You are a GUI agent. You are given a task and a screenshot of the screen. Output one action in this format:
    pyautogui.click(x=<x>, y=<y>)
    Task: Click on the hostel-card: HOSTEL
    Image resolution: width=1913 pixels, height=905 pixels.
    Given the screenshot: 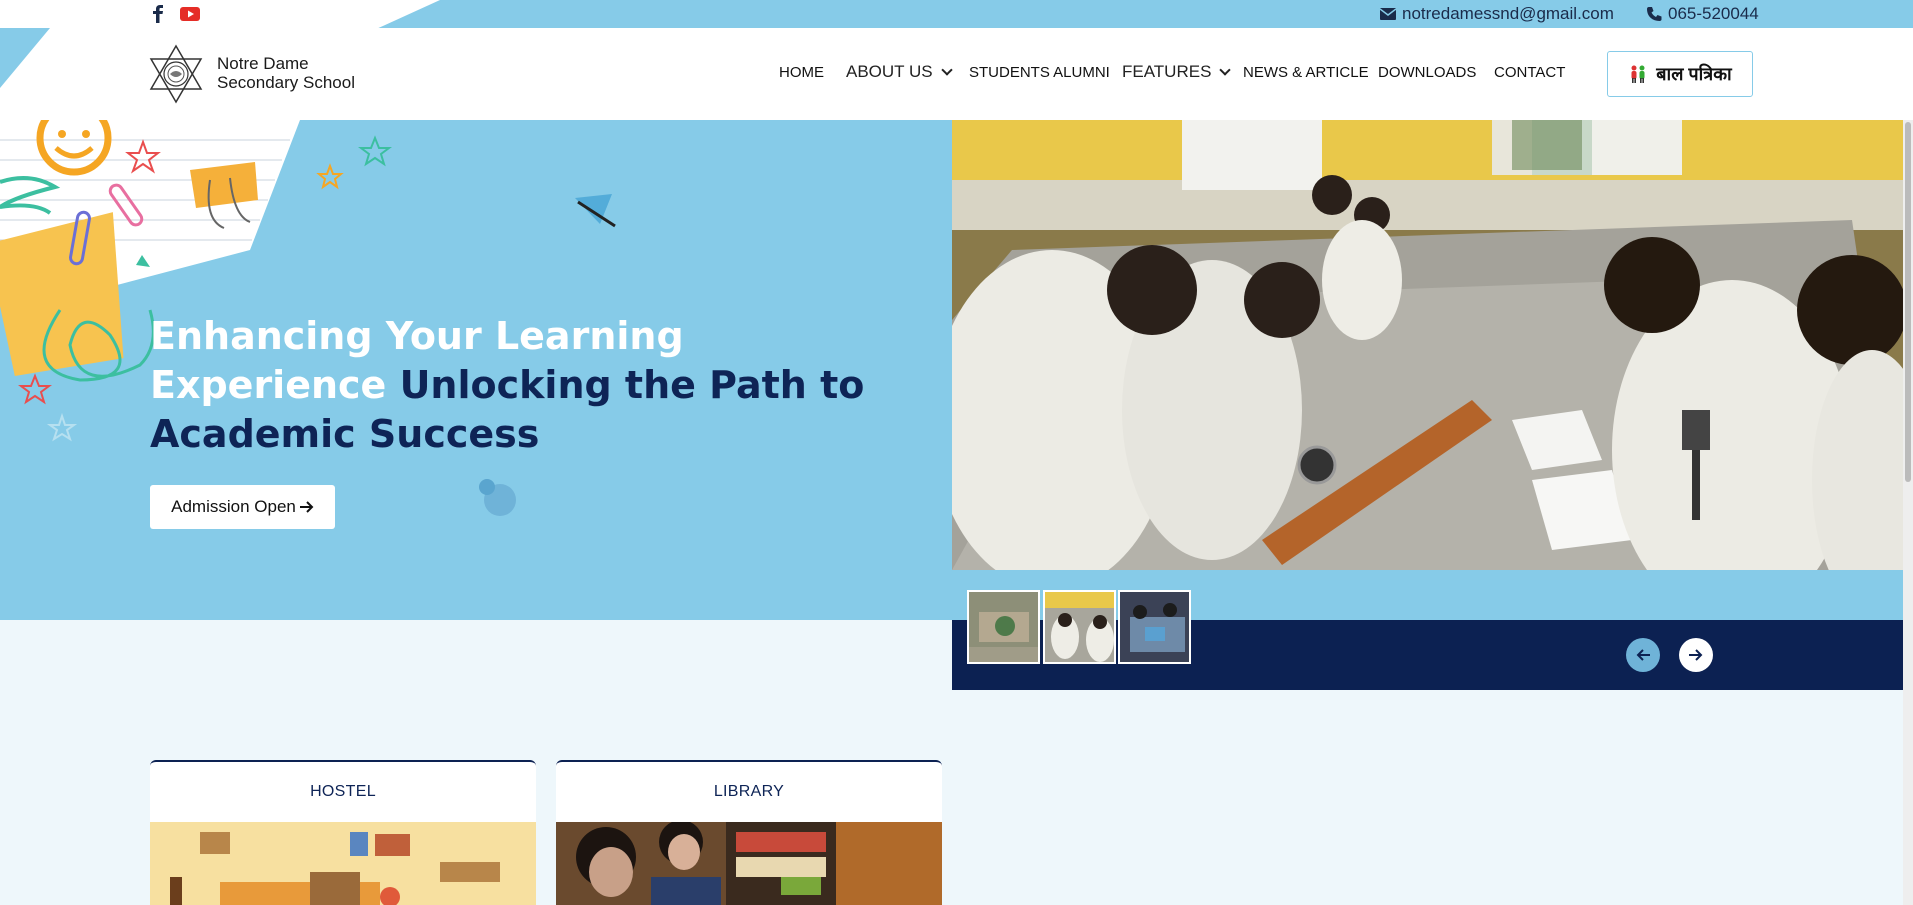 What is the action you would take?
    pyautogui.click(x=343, y=832)
    